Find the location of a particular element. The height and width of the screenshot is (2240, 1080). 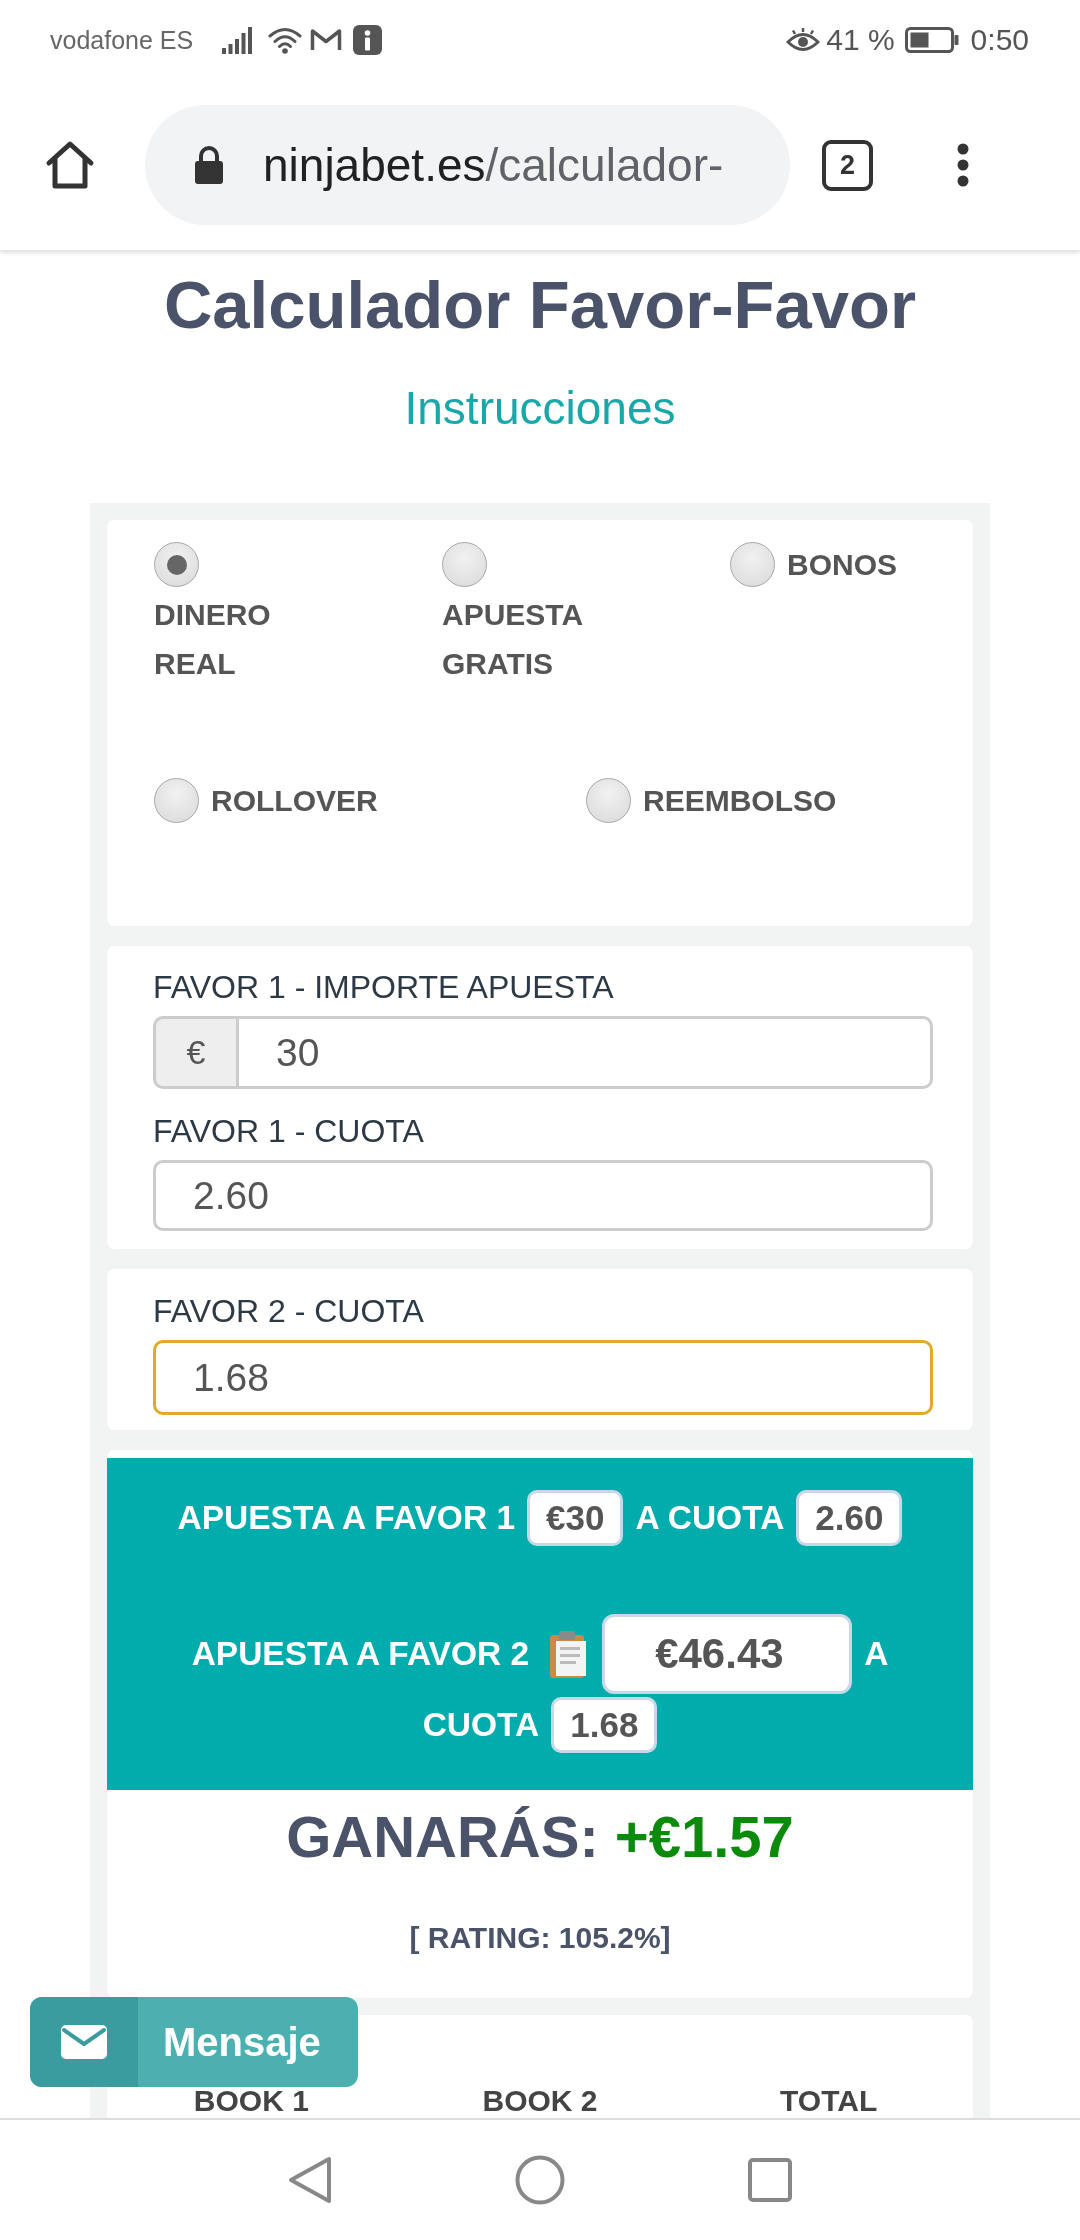

value-badge: 2.60 is located at coordinates (849, 1518).